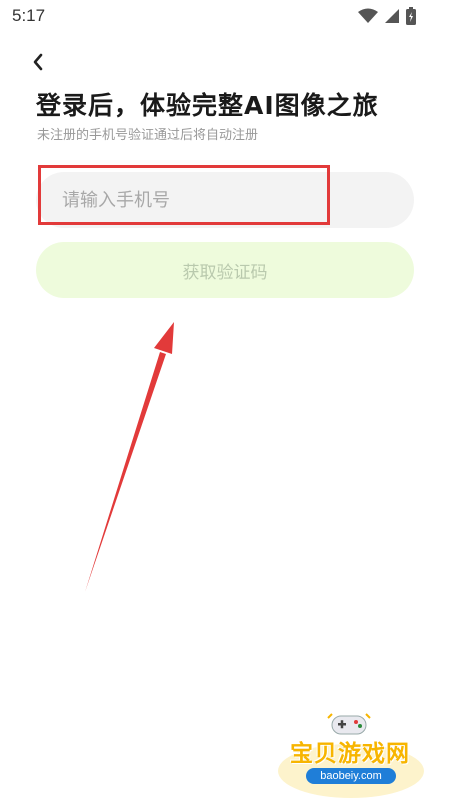 This screenshot has width=450, height=800. I want to click on signal-icon, so click(392, 18).